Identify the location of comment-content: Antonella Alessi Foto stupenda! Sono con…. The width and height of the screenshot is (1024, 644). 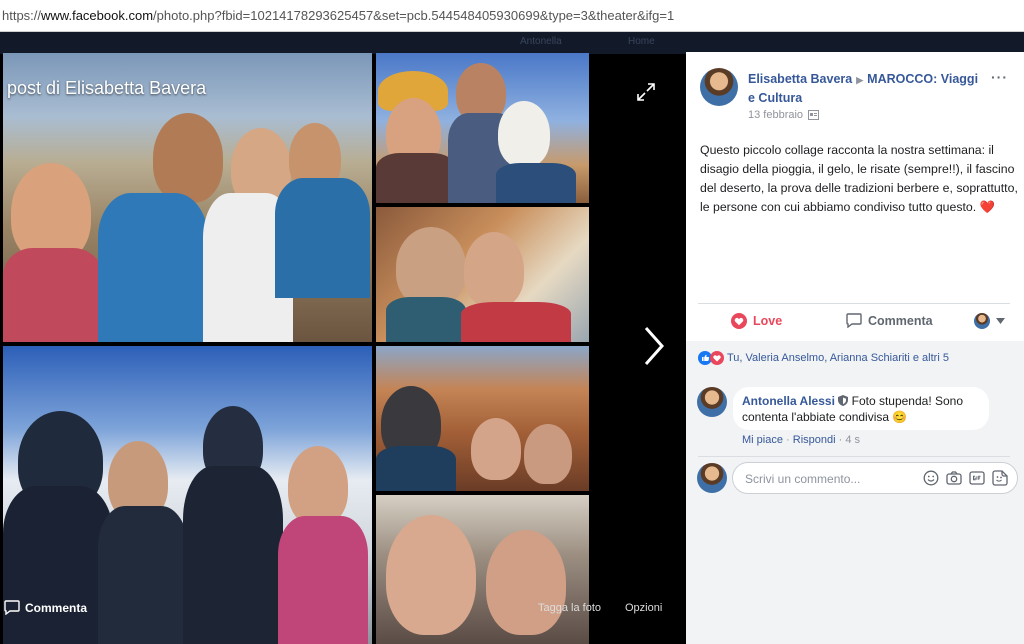
(862, 409).